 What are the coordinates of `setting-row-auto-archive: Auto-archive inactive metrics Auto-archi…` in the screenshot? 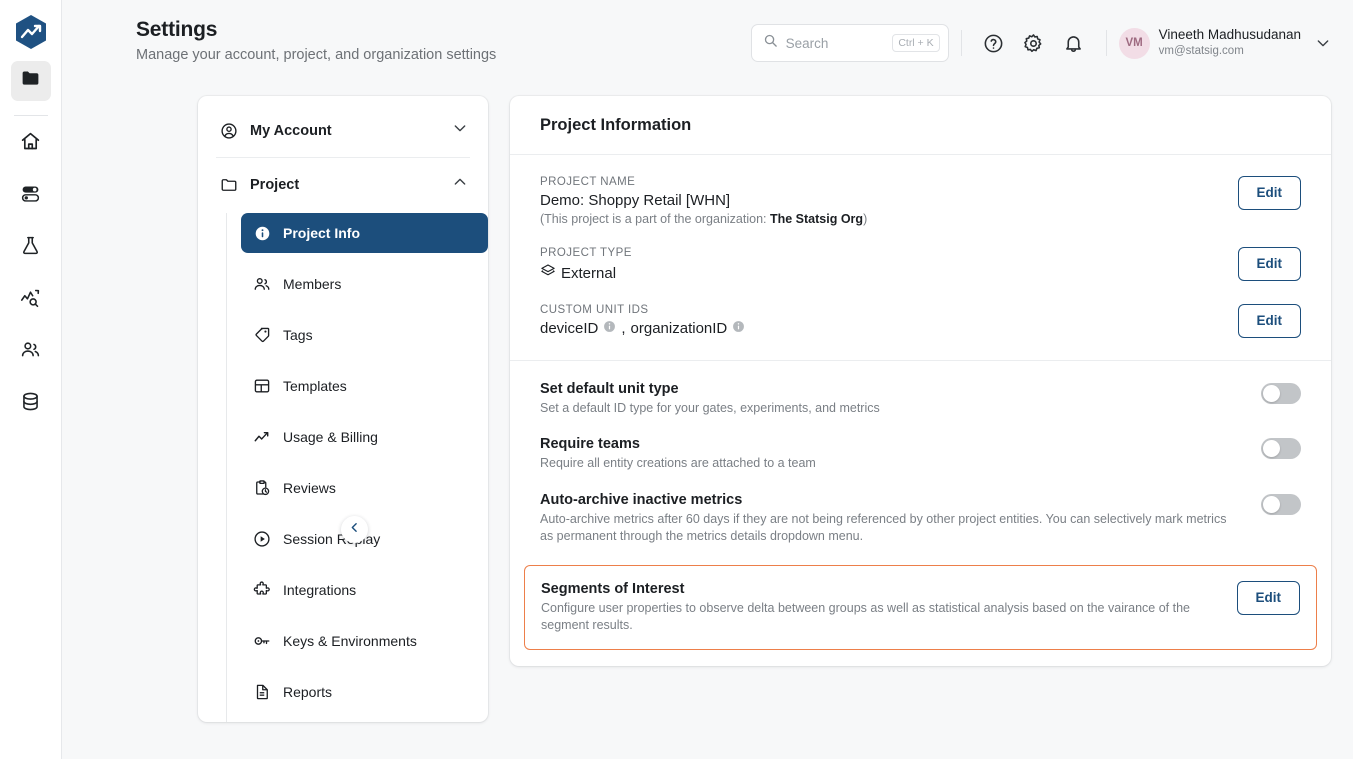 It's located at (920, 508).